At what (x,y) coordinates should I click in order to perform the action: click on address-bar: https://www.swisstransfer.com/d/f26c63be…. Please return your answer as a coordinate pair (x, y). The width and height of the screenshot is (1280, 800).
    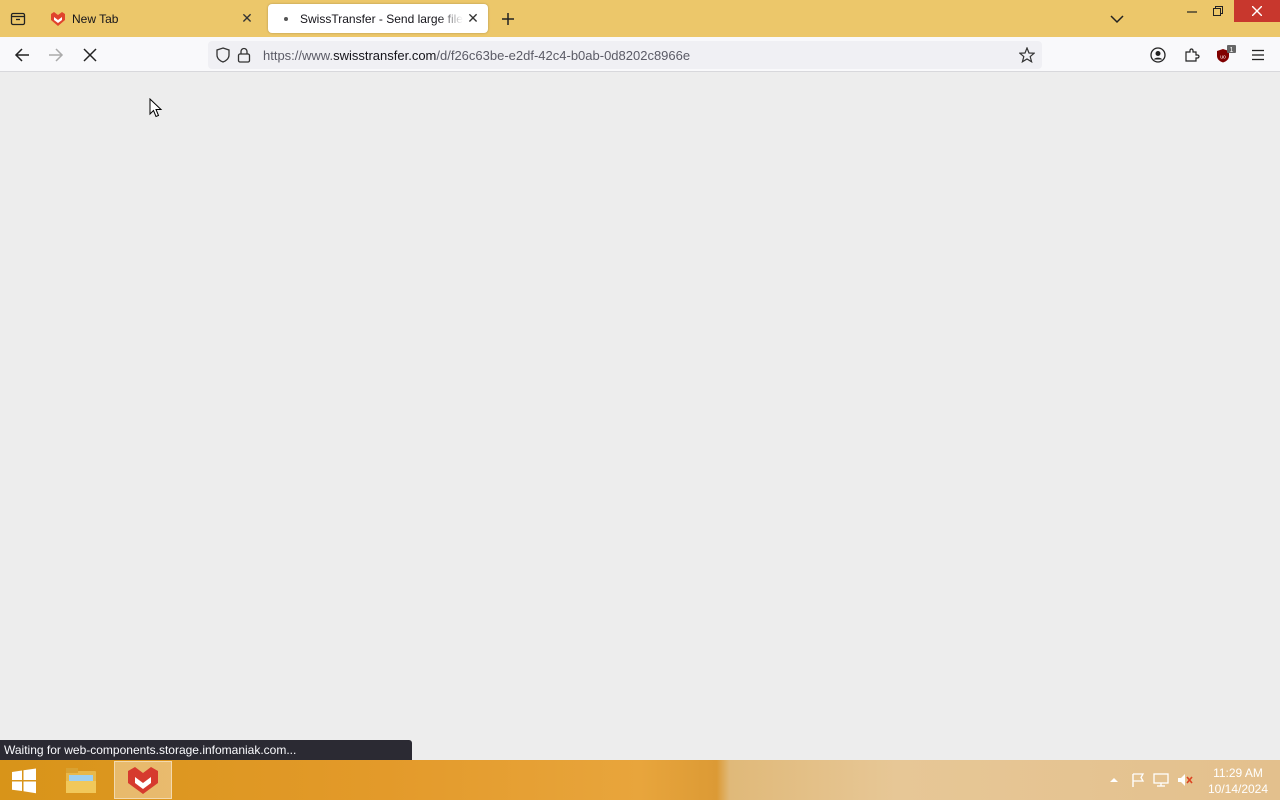
    Looking at the image, I should click on (625, 55).